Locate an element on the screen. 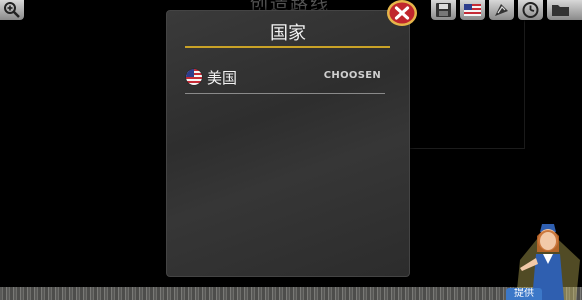  country-button is located at coordinates (472, 10).